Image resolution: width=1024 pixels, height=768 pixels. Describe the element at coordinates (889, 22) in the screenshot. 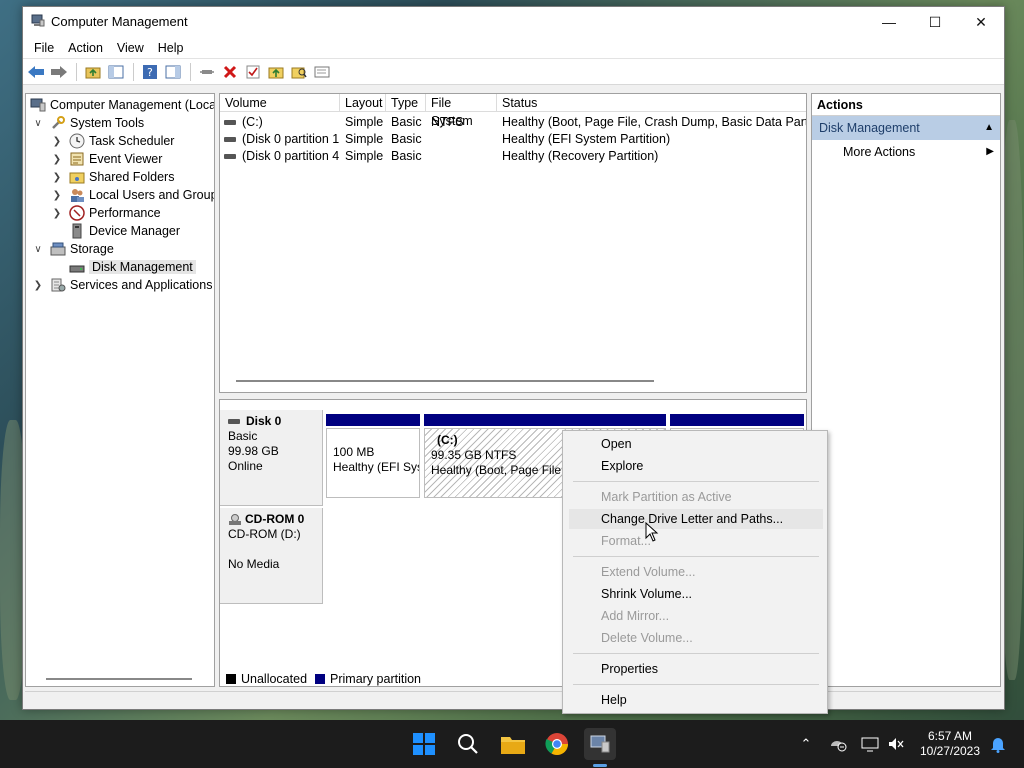

I see `minimize-button: —` at that location.